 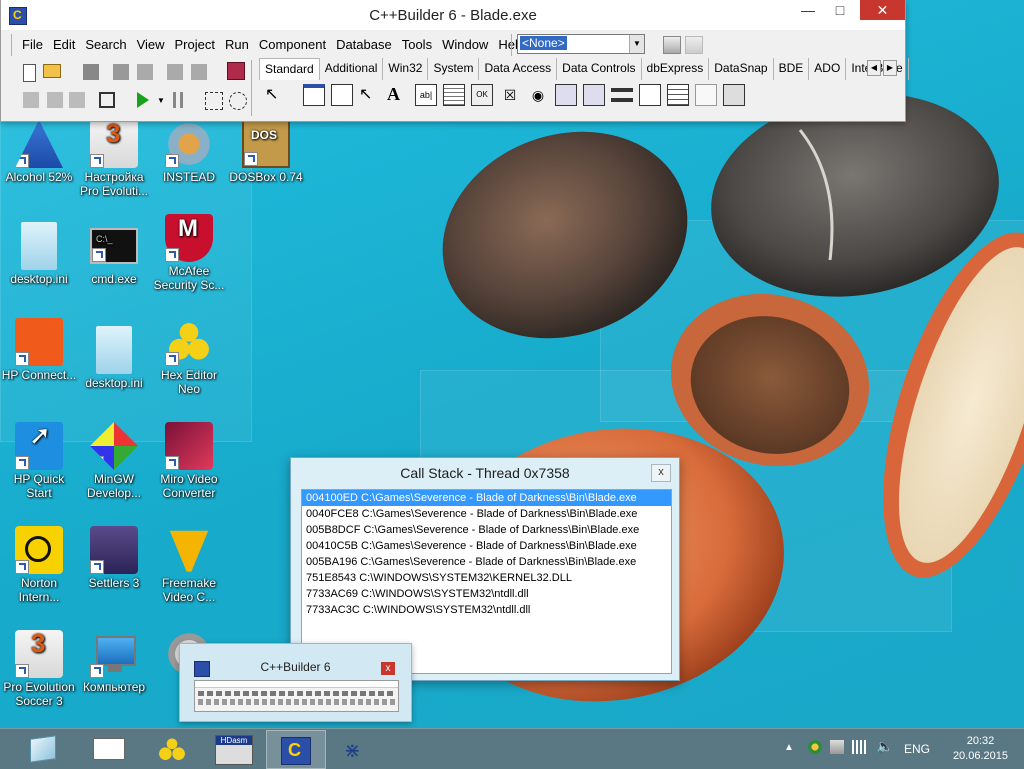 I want to click on menu-component: Component, so click(x=292, y=45).